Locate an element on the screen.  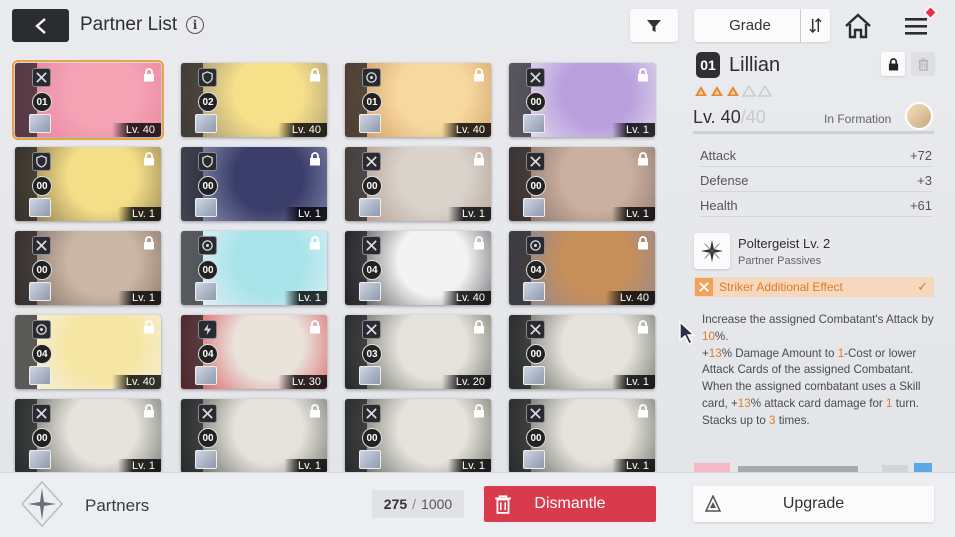
upgrade-button: Upgrade is located at coordinates (813, 504).